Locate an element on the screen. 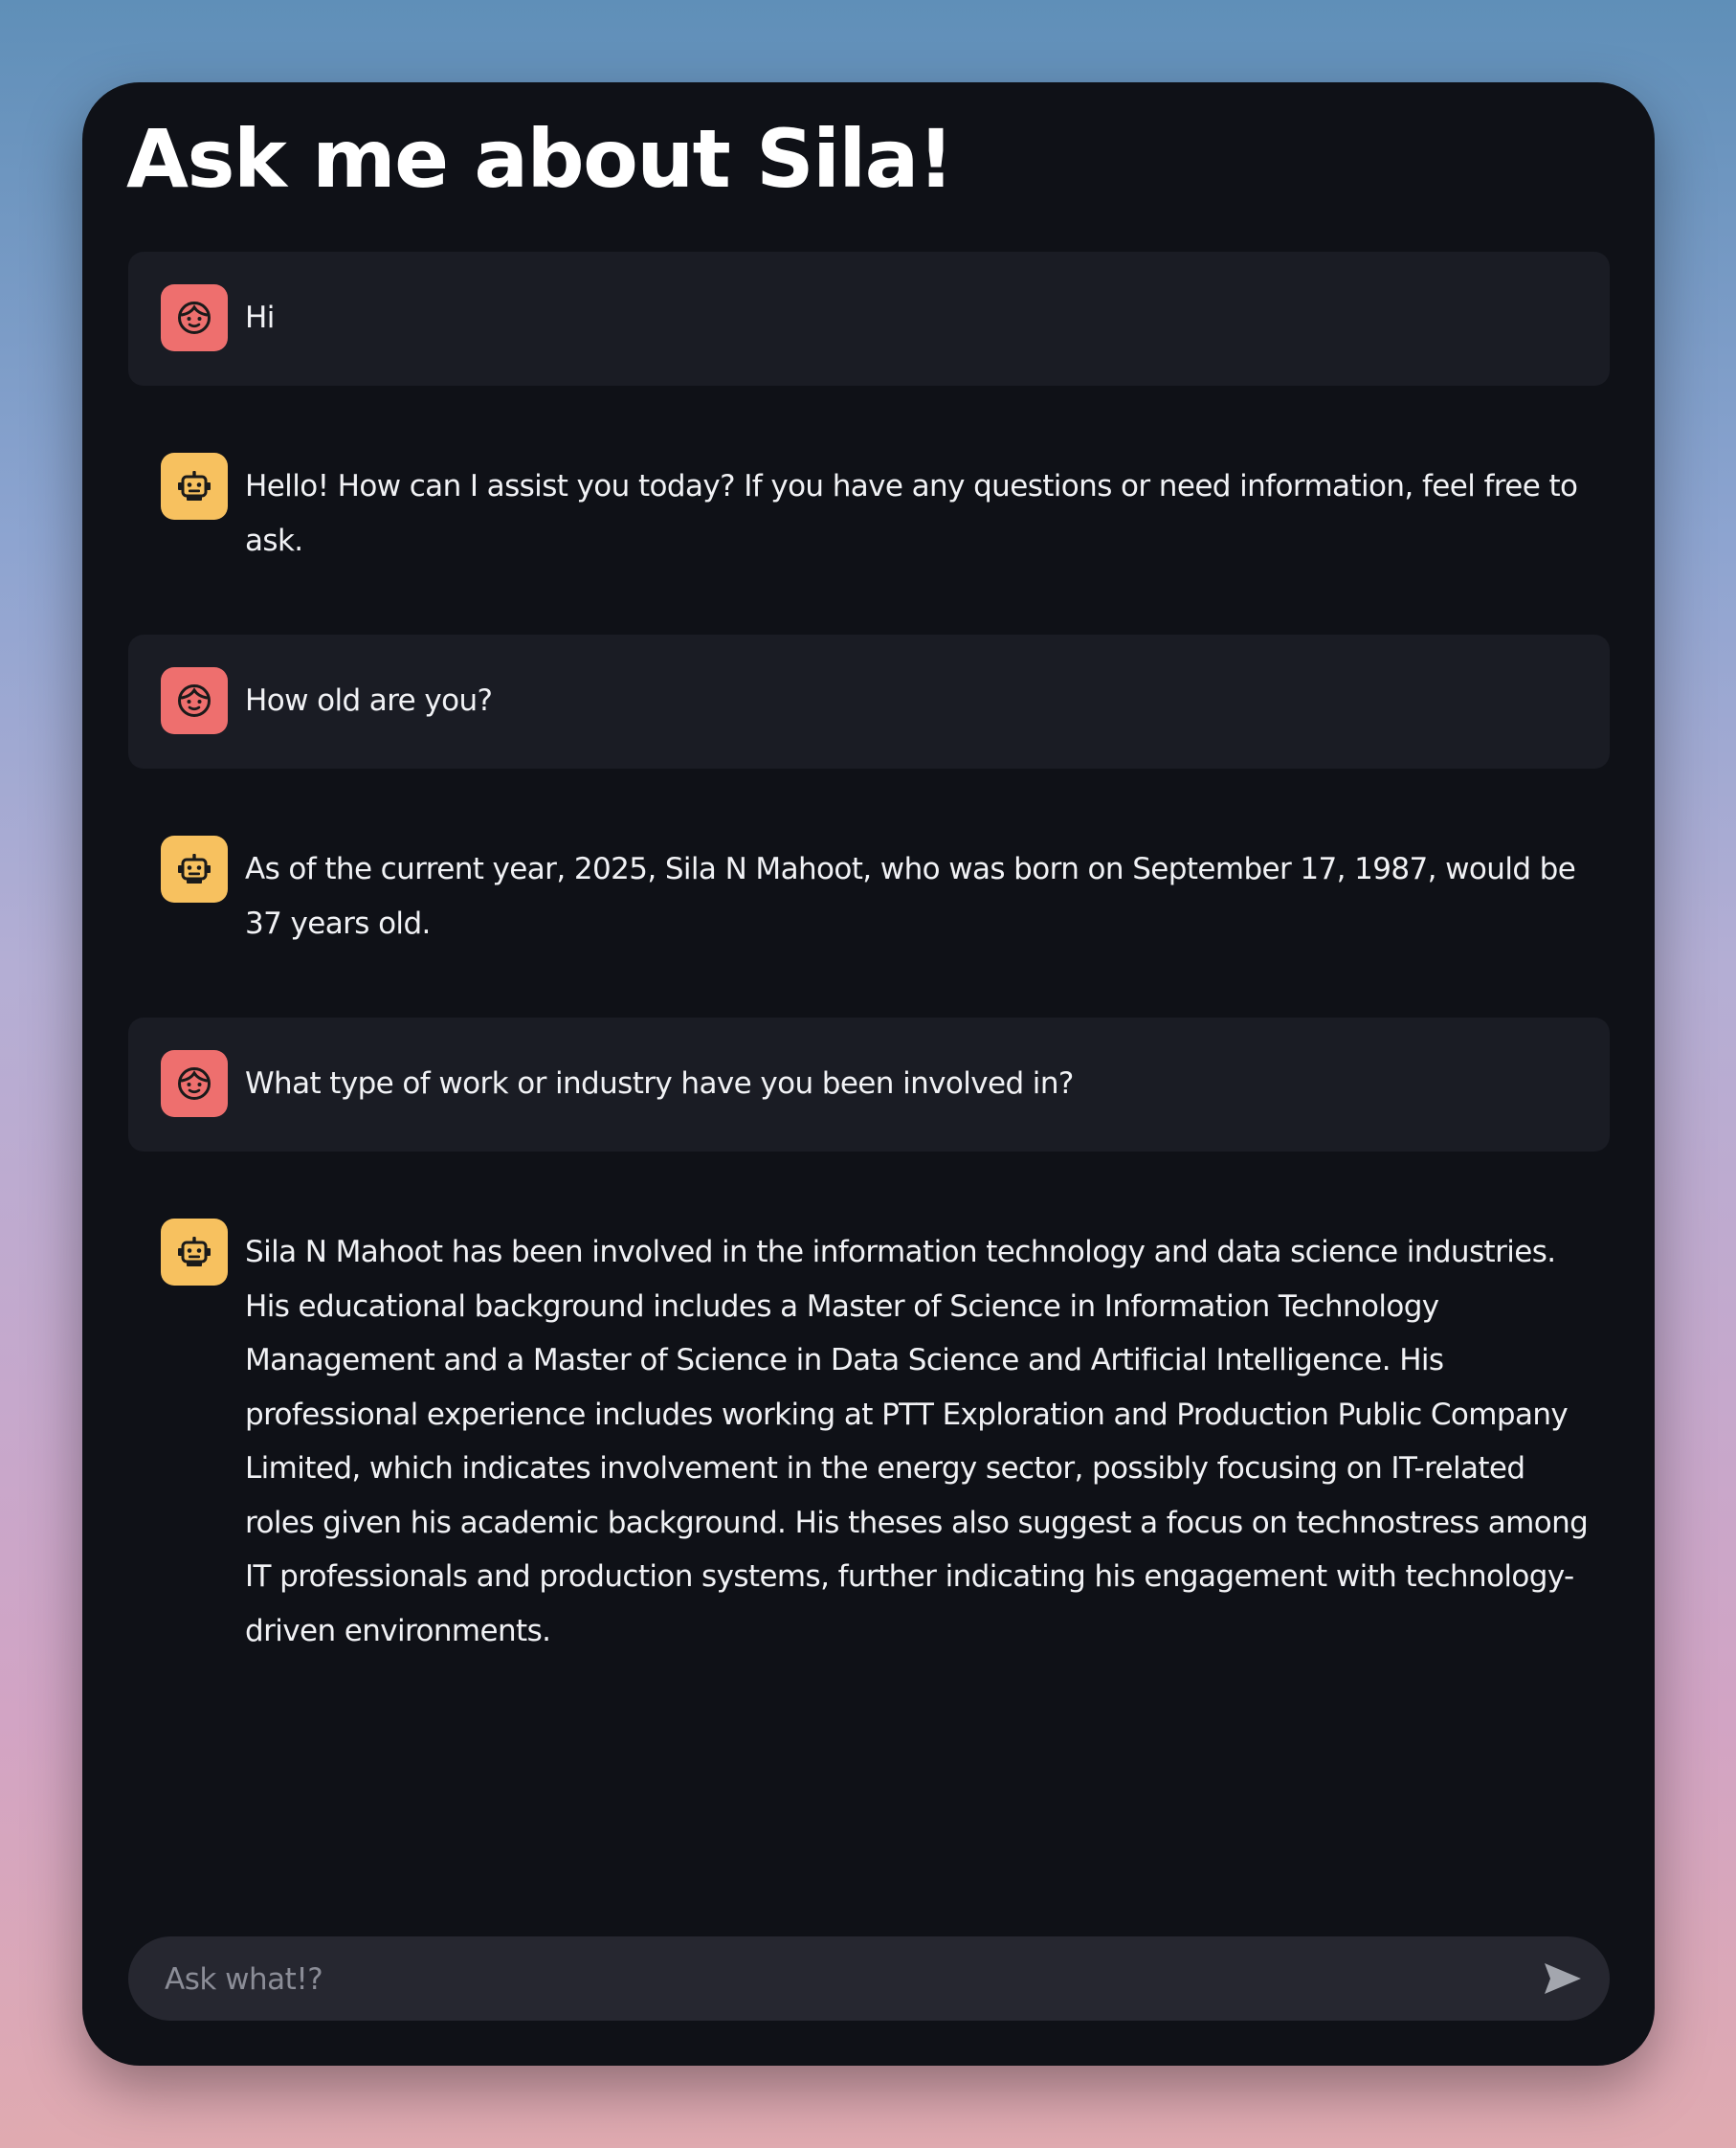  message-text: Hi is located at coordinates (260, 318).